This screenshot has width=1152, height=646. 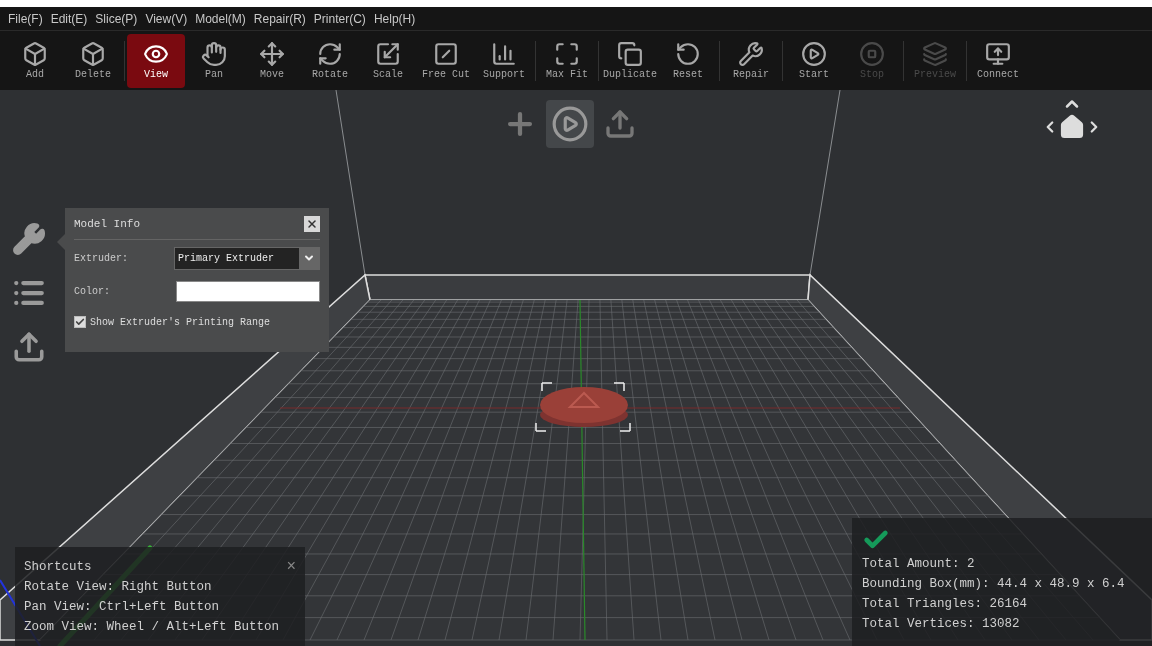 I want to click on menu-item: Edit(E), so click(x=69, y=18).